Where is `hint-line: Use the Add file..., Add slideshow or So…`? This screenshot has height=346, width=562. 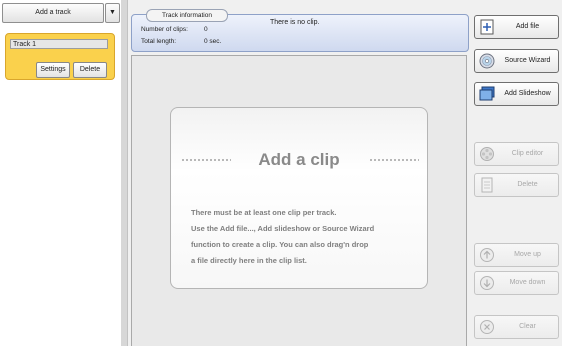 hint-line: Use the Add file..., Add slideshow or So… is located at coordinates (283, 228).